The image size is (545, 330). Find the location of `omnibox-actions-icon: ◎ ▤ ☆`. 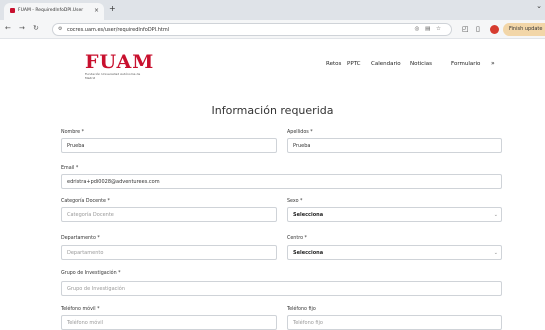

omnibox-actions-icon: ◎ ▤ ☆ is located at coordinates (429, 29).